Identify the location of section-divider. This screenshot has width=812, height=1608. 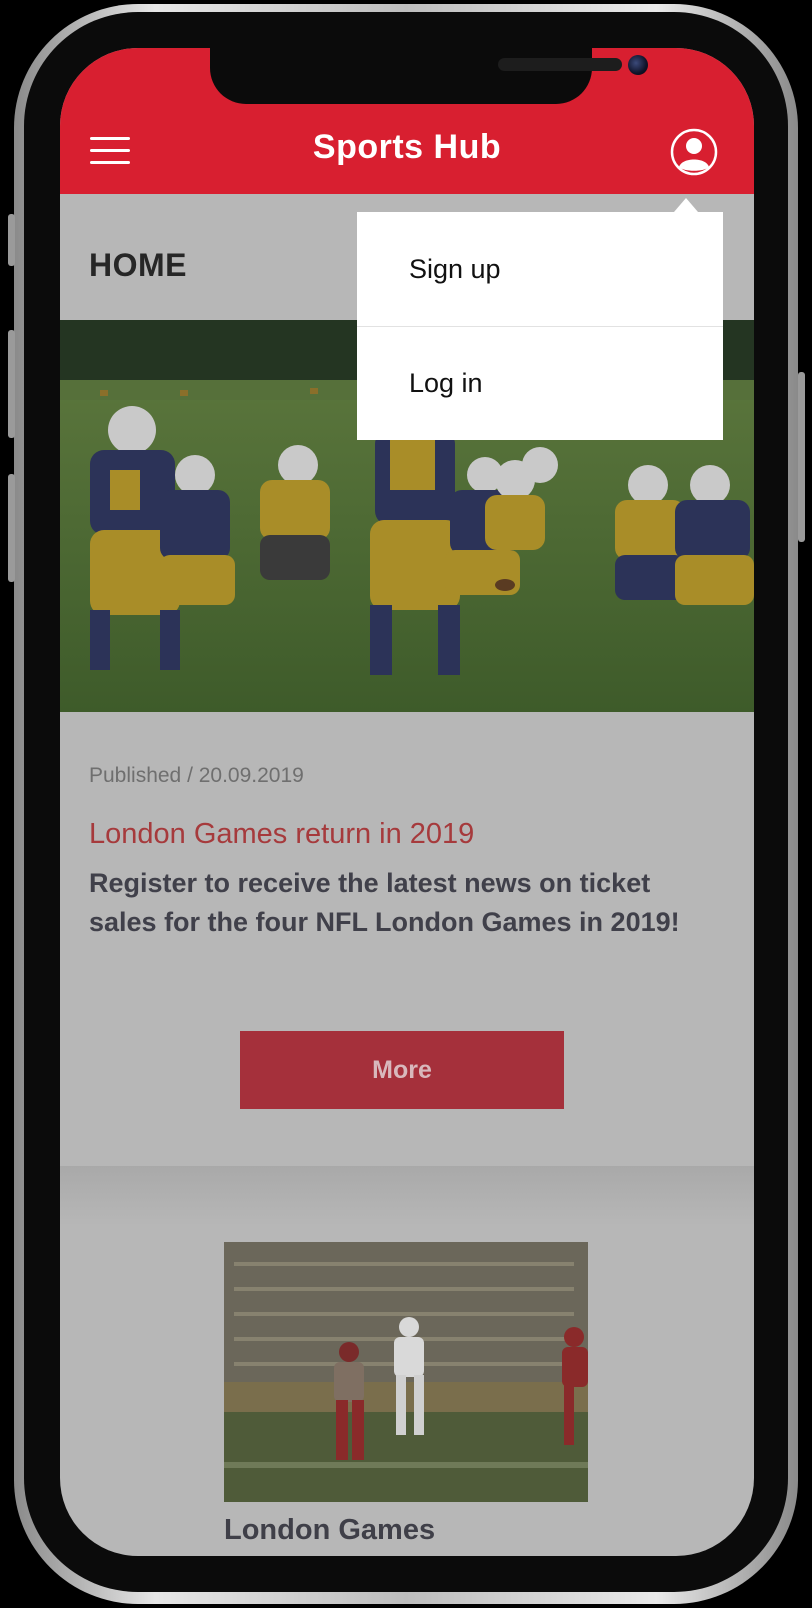
(407, 1196).